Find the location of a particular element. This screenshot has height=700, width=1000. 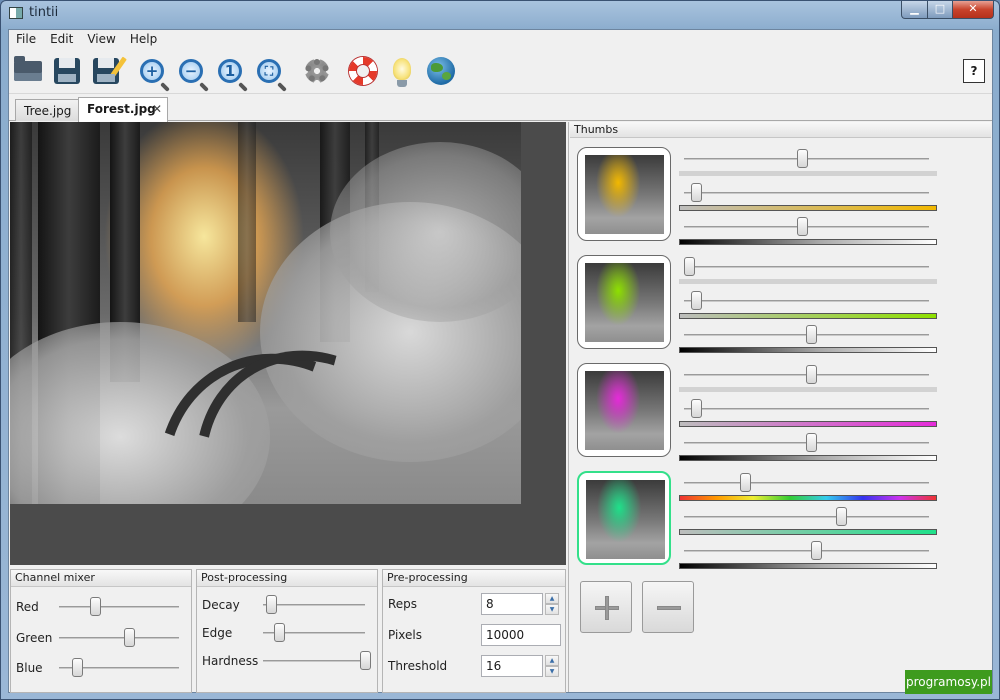

tips-button is located at coordinates (402, 71).